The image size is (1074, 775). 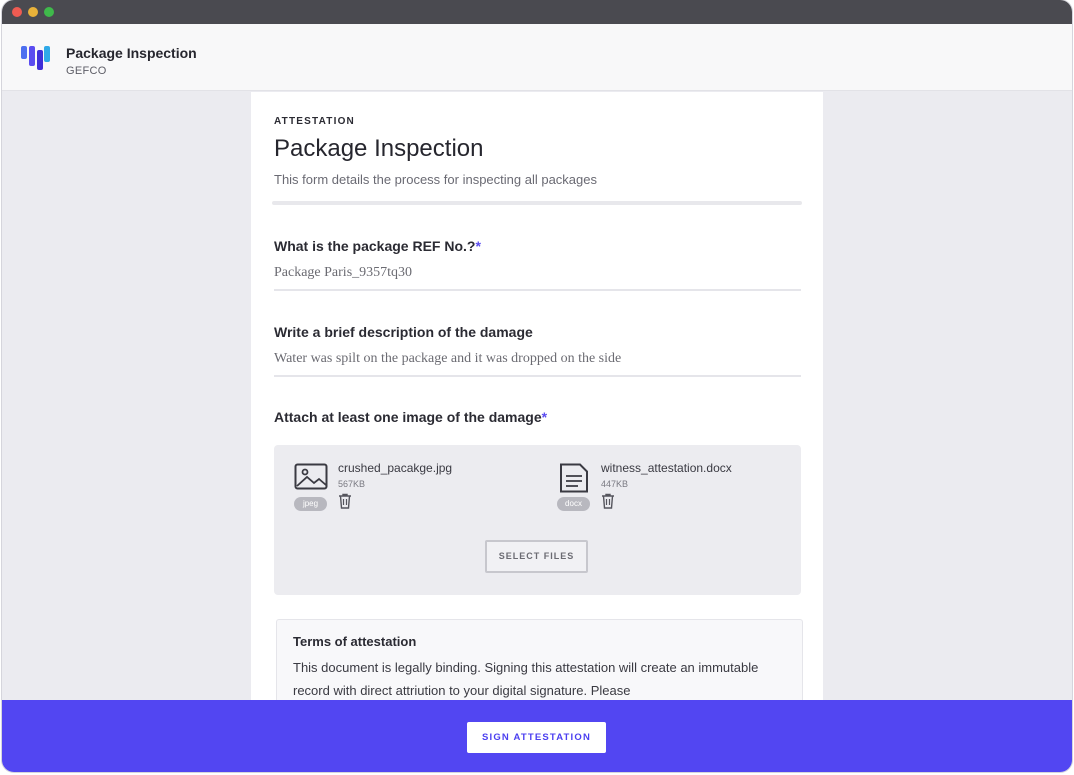 I want to click on question-label-text: What is the package REF No.?, so click(x=375, y=246).